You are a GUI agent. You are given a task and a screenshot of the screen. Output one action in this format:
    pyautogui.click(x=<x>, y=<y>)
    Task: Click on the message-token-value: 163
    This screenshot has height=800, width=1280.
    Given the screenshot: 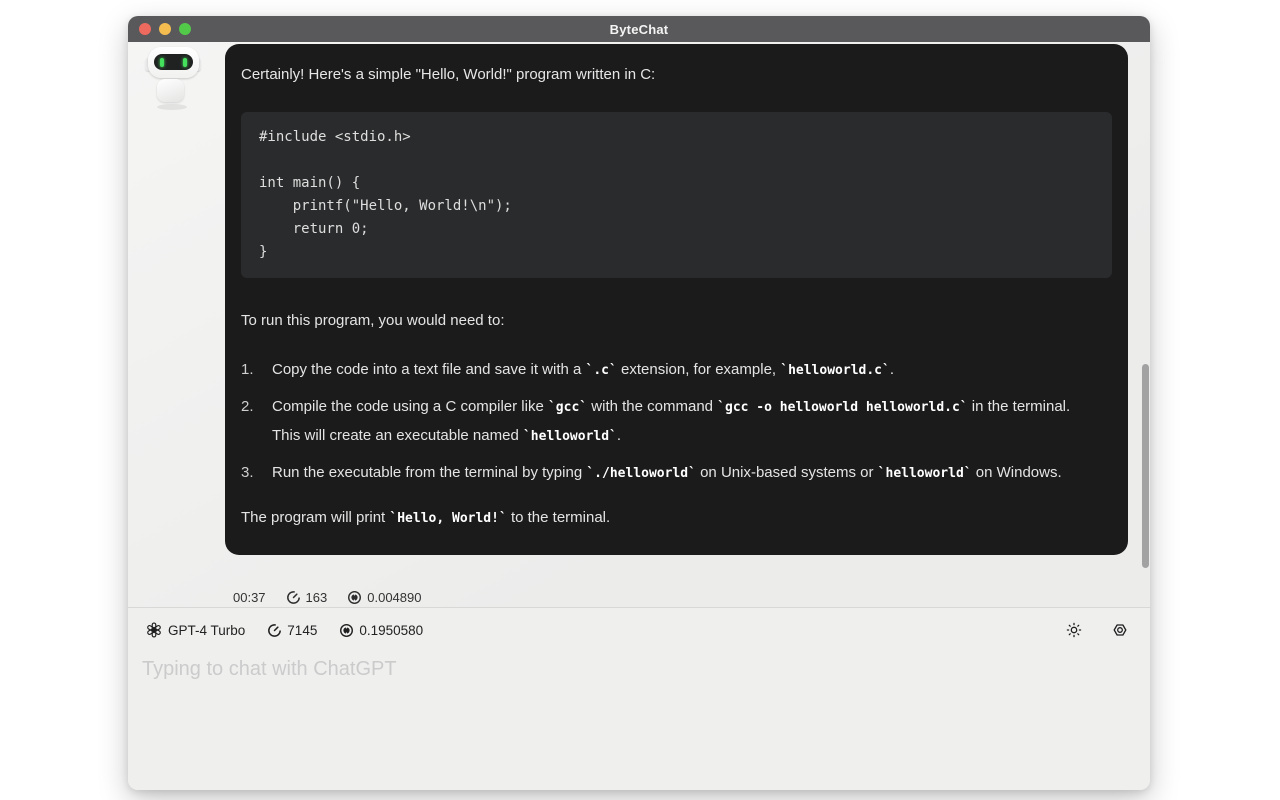 What is the action you would take?
    pyautogui.click(x=316, y=597)
    